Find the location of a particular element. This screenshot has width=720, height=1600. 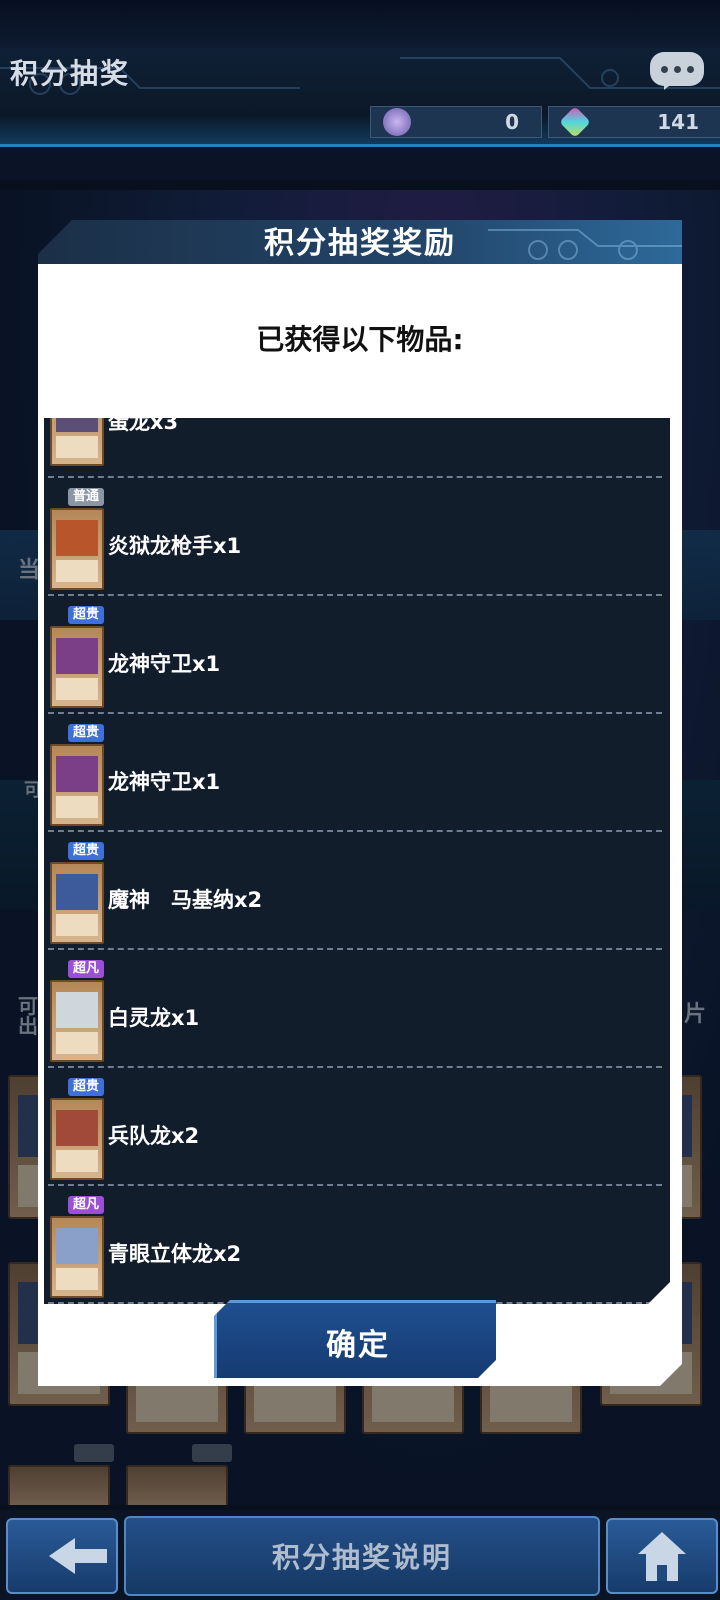

back-button is located at coordinates (62, 1556).